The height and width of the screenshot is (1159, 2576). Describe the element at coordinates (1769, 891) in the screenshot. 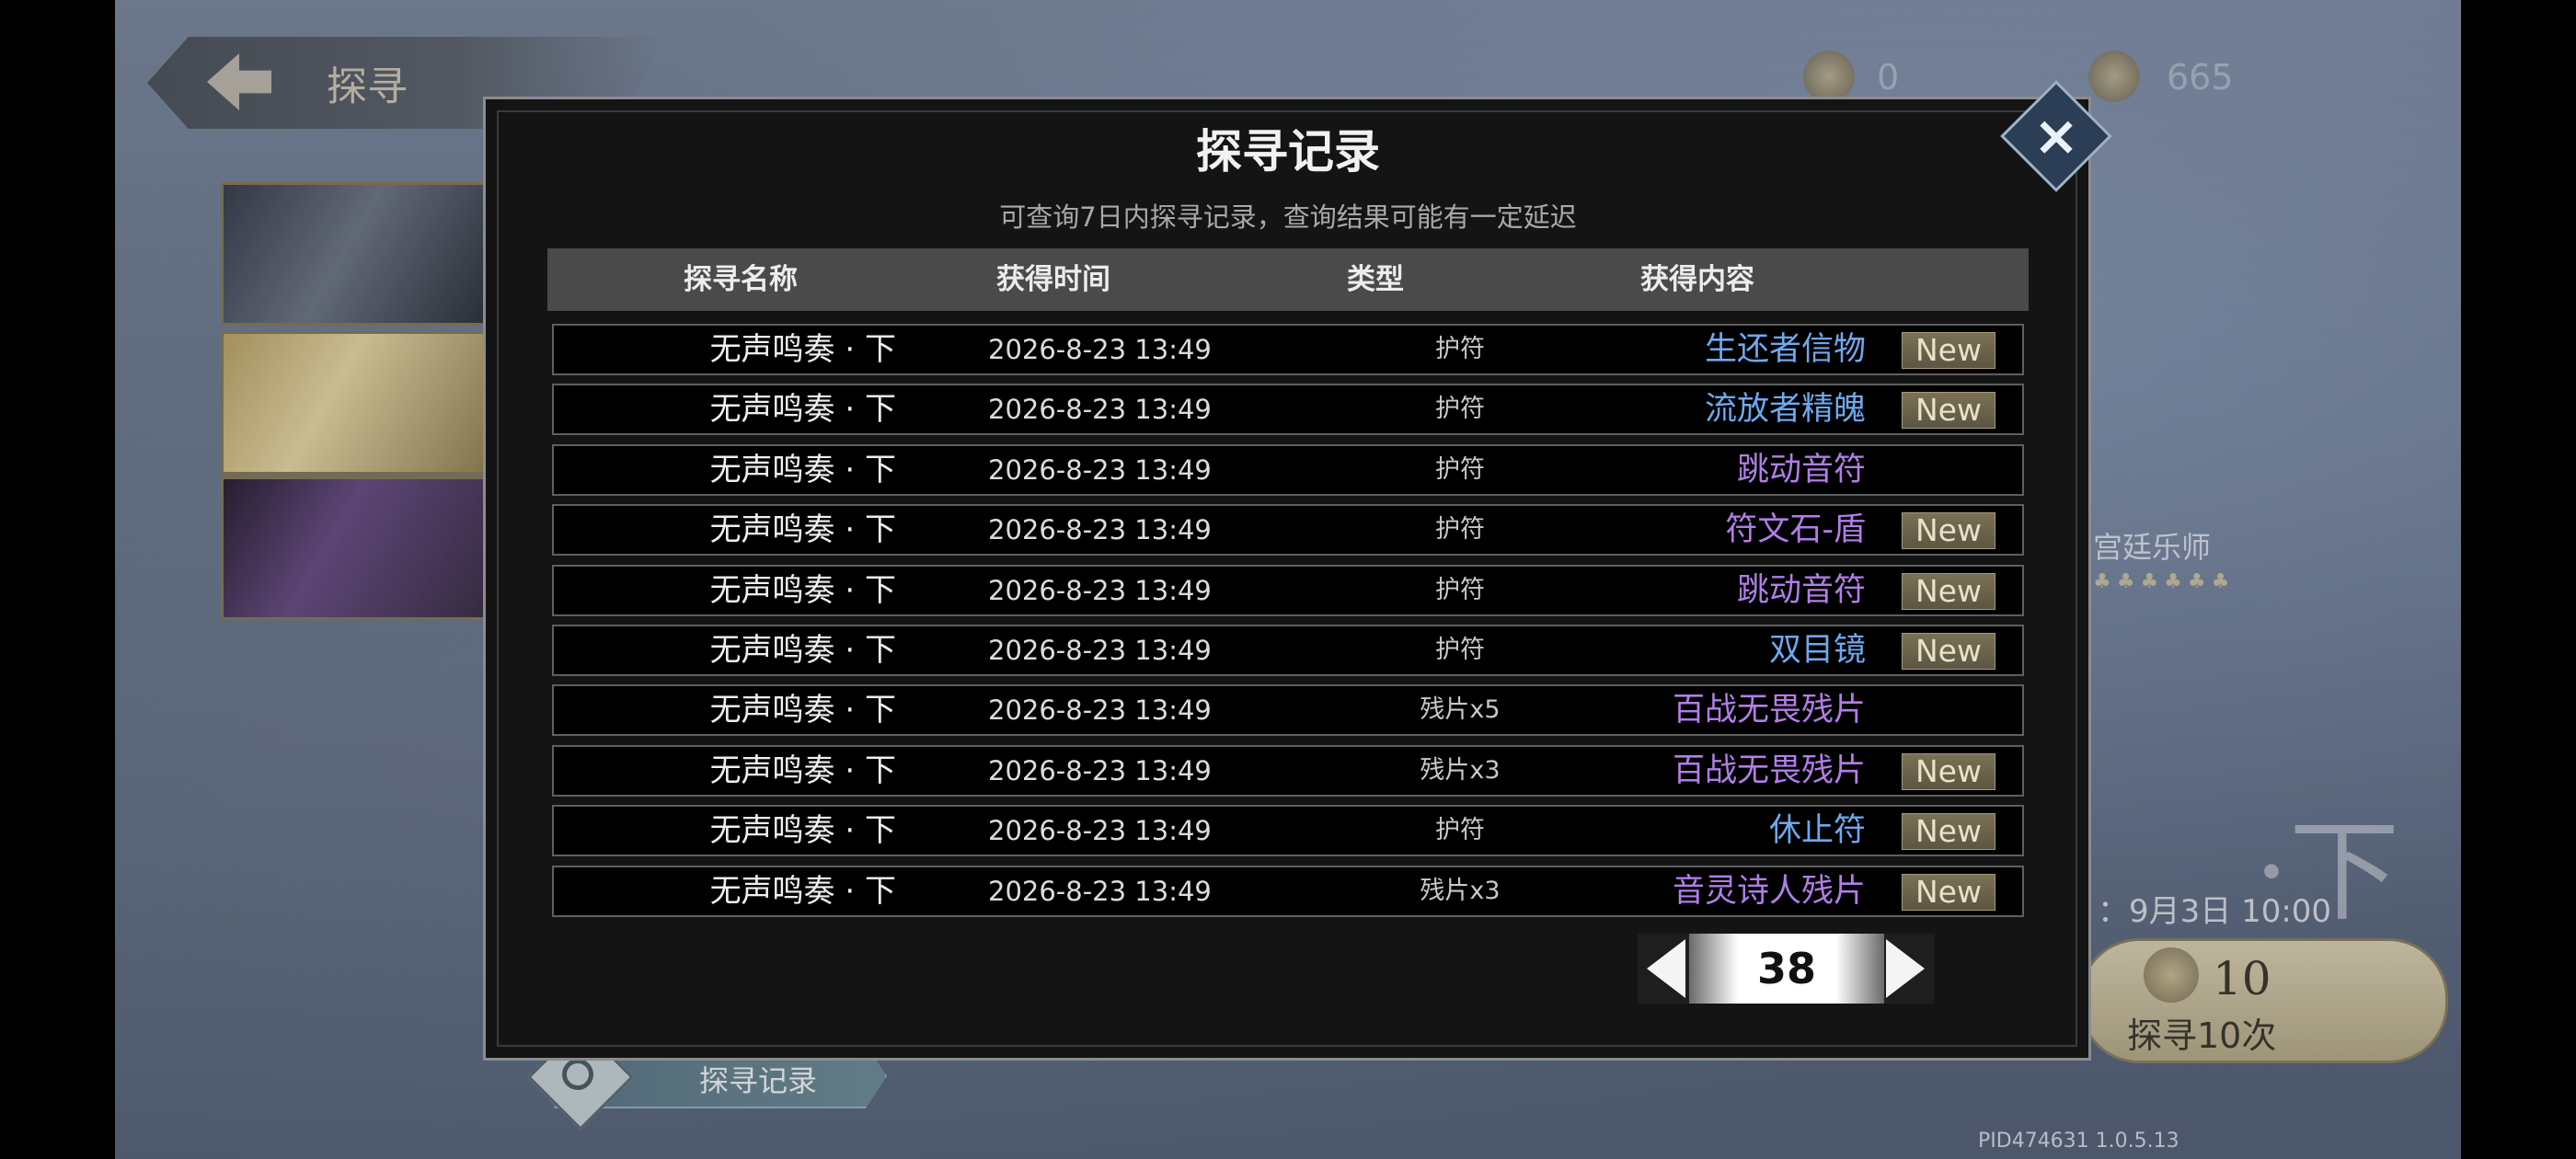

I see `row-content: 音灵诗人残片` at that location.